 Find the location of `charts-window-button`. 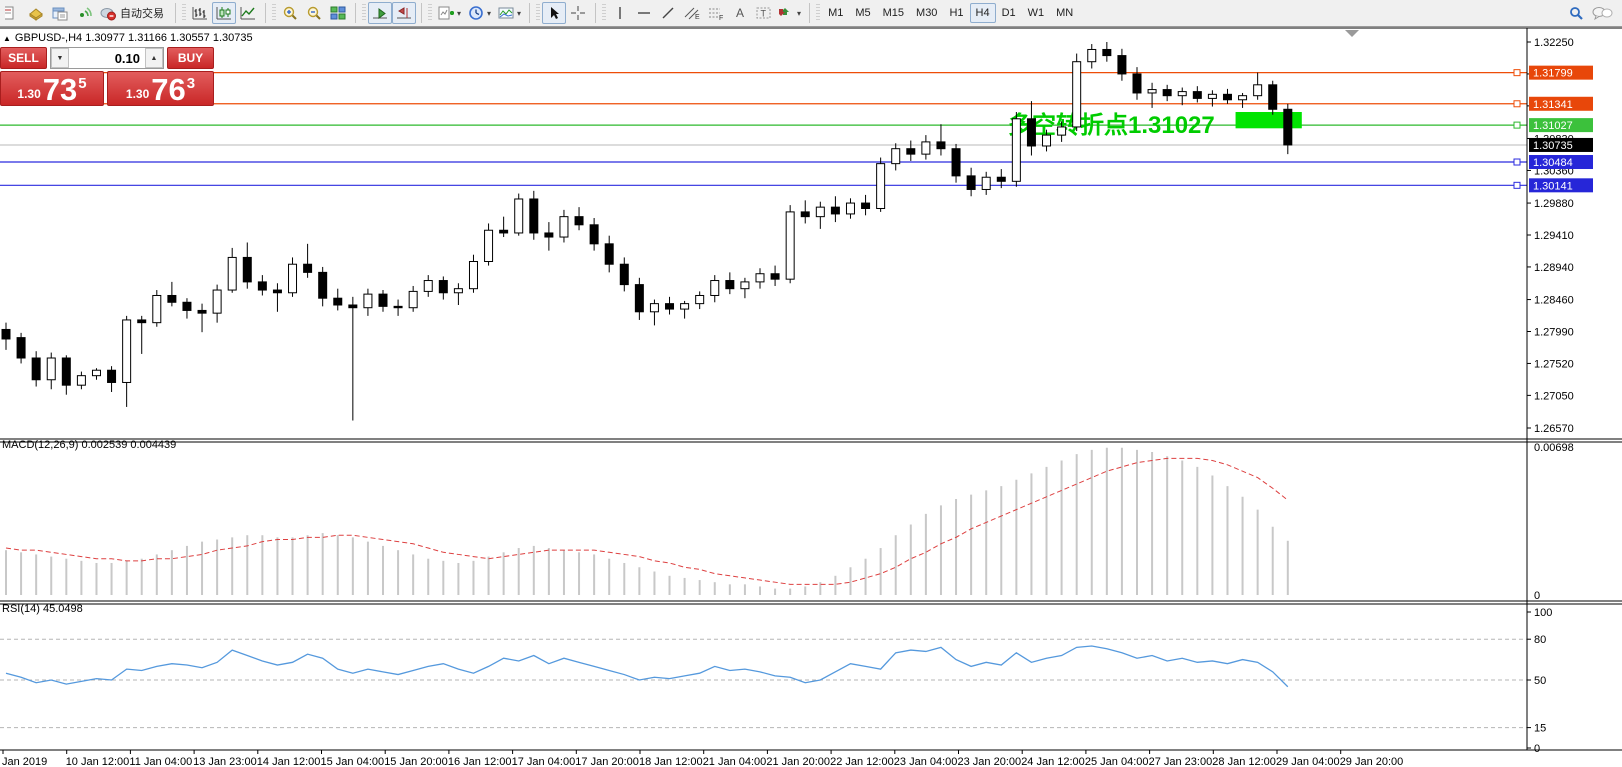

charts-window-button is located at coordinates (60, 13).